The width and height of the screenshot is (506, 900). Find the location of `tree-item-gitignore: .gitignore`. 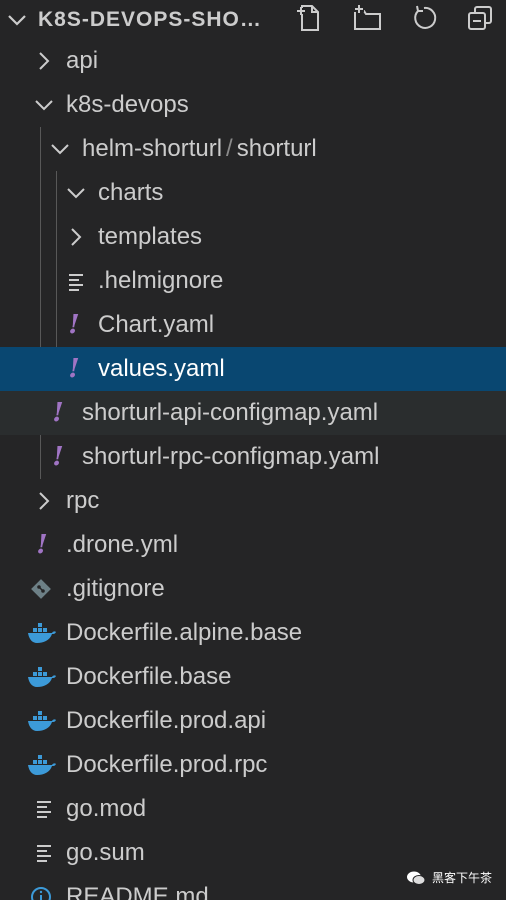

tree-item-gitignore: .gitignore is located at coordinates (253, 589).